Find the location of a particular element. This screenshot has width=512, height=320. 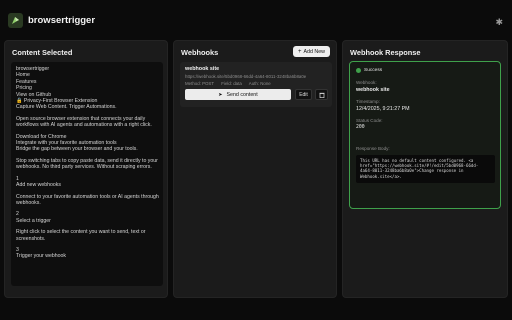

webhook-meta: Method: POST Field: data Auth: None is located at coordinates (231, 83).